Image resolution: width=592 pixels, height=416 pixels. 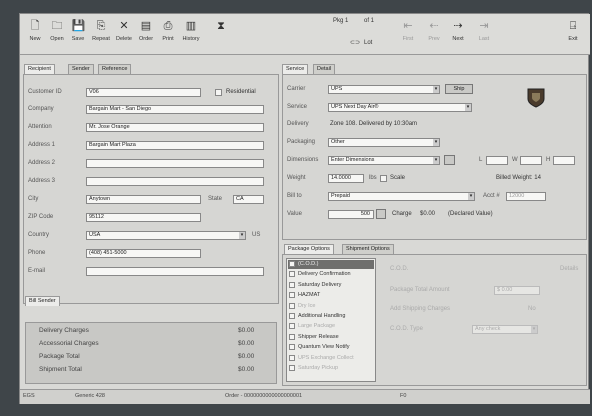 I want to click on option-row: UPS Exchange Collect, so click(x=331, y=358).